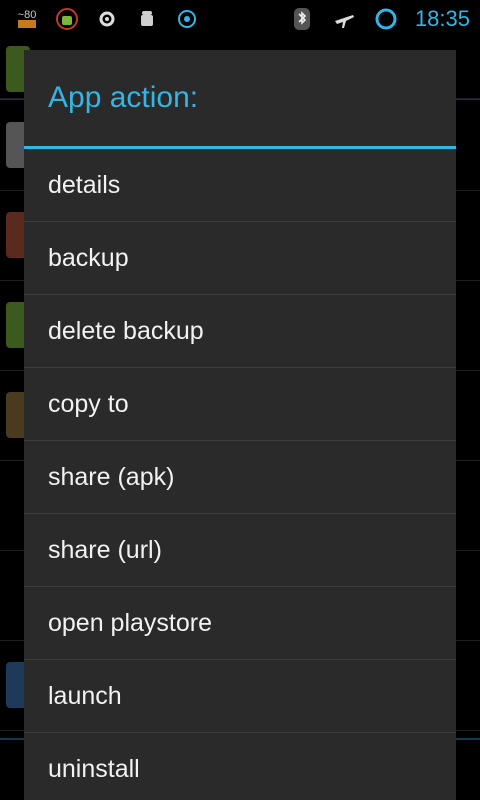 The width and height of the screenshot is (480, 800). What do you see at coordinates (240, 696) in the screenshot?
I see `menu-item-launch: launch` at bounding box center [240, 696].